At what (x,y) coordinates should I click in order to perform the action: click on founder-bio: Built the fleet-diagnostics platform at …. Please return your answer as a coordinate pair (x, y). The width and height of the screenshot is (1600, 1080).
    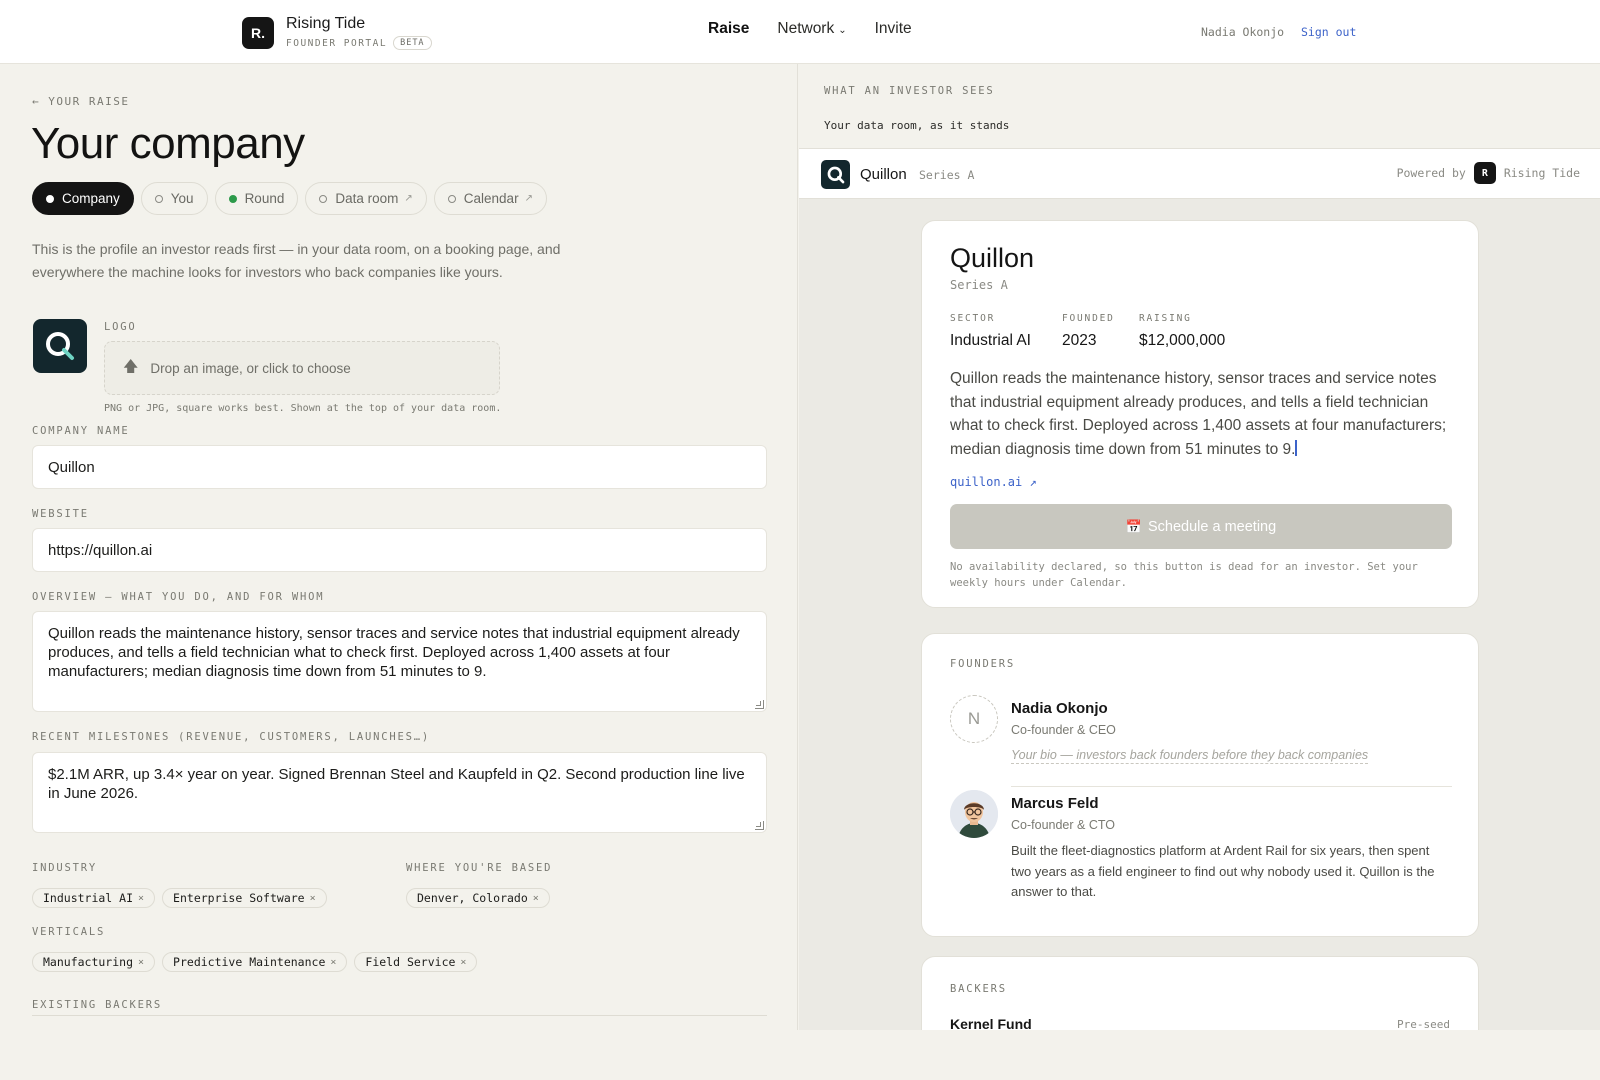
    Looking at the image, I should click on (1223, 871).